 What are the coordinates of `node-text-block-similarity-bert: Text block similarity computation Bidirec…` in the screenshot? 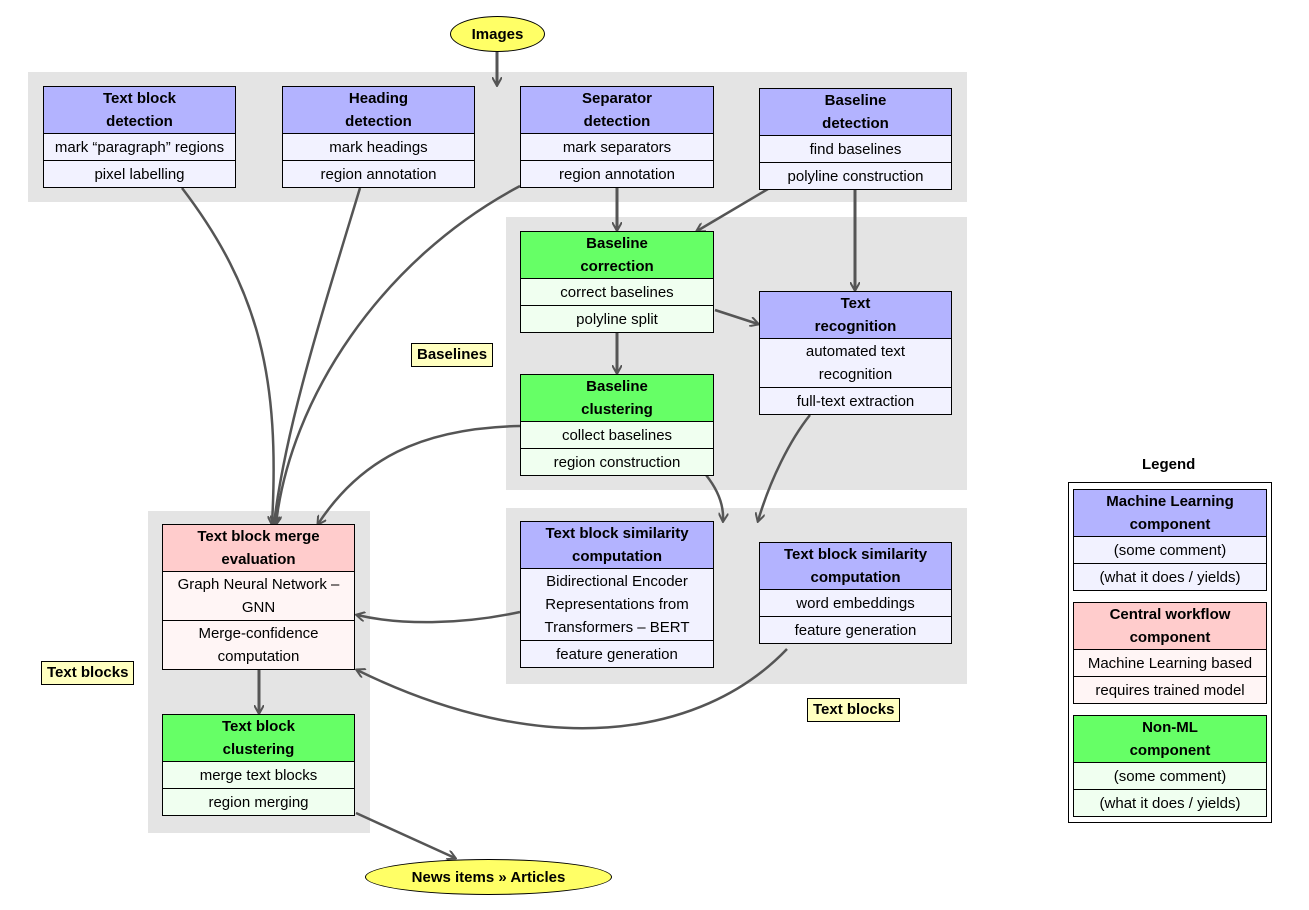 It's located at (617, 594).